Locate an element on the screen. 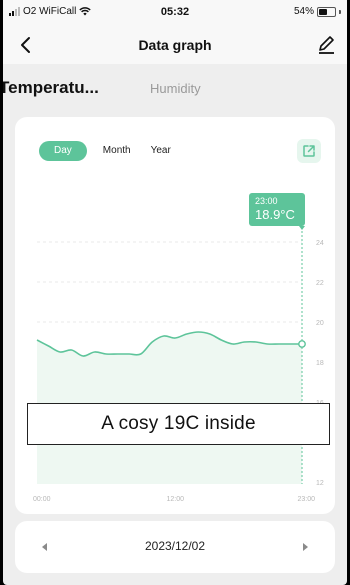  battery-indicator: 54% is located at coordinates (317, 11).